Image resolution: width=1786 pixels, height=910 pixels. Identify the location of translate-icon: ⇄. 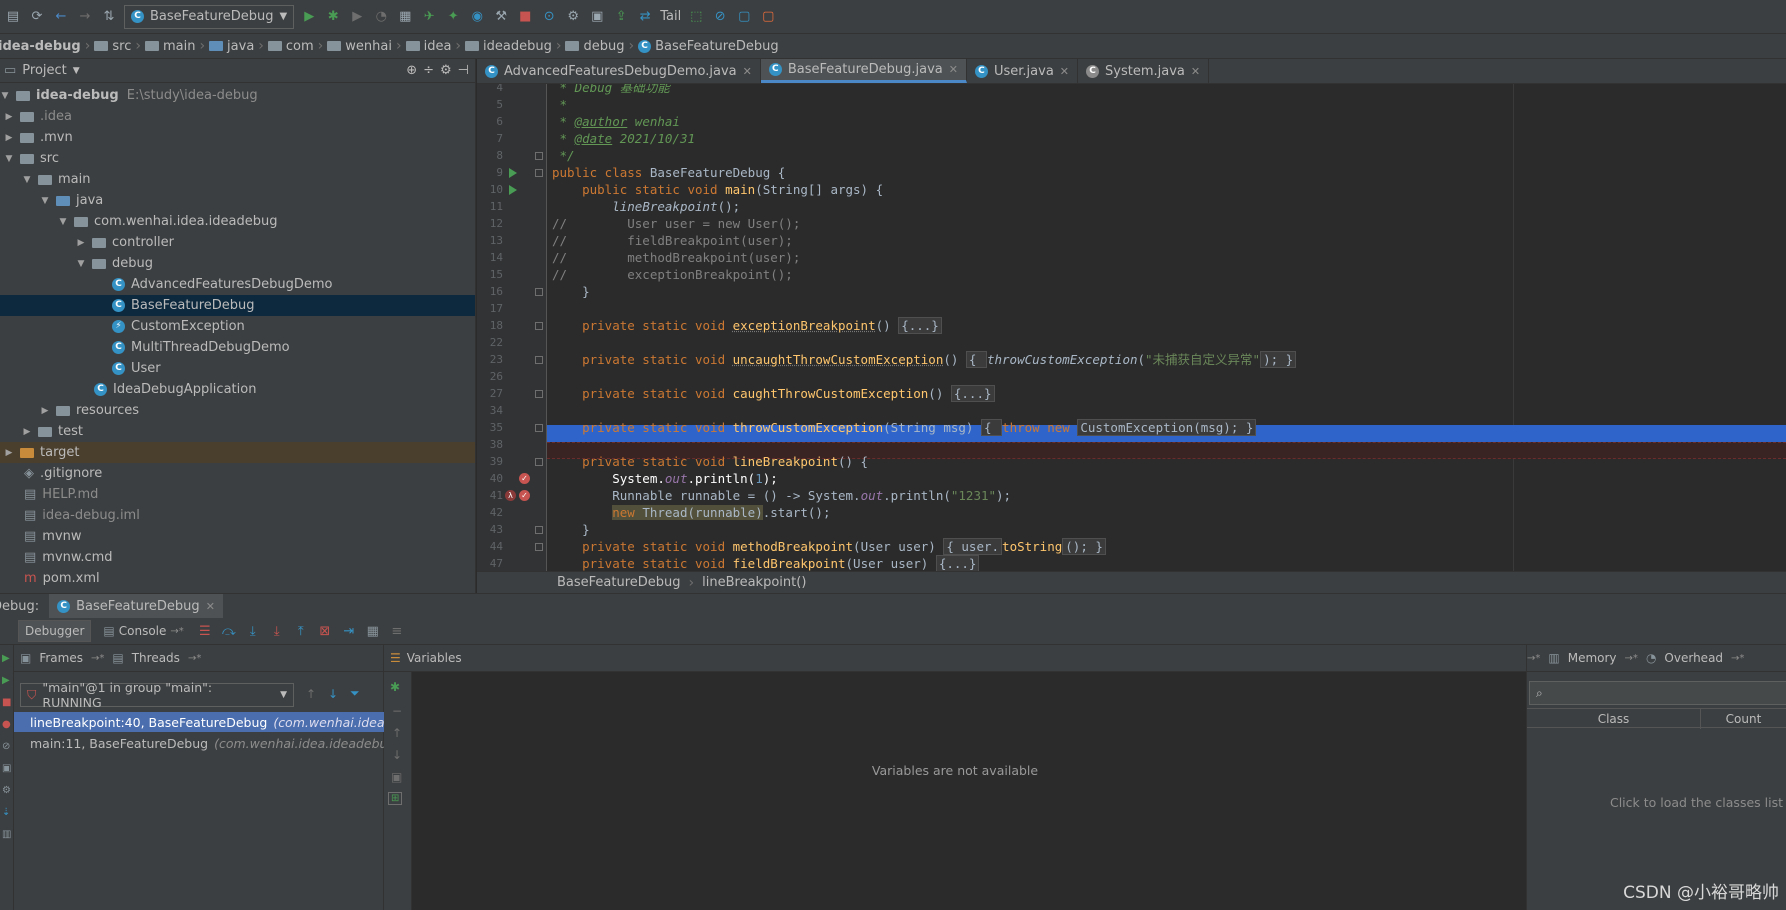
(645, 17).